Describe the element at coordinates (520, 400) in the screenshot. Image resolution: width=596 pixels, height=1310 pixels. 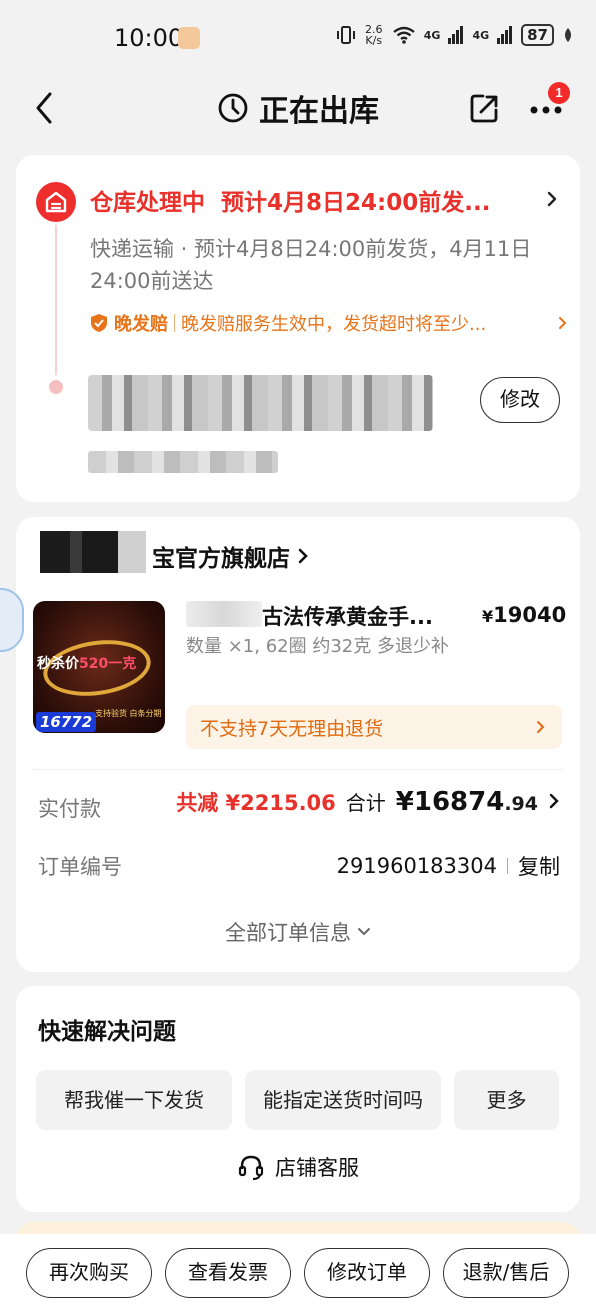
I see `edit-address-button: 修改` at that location.